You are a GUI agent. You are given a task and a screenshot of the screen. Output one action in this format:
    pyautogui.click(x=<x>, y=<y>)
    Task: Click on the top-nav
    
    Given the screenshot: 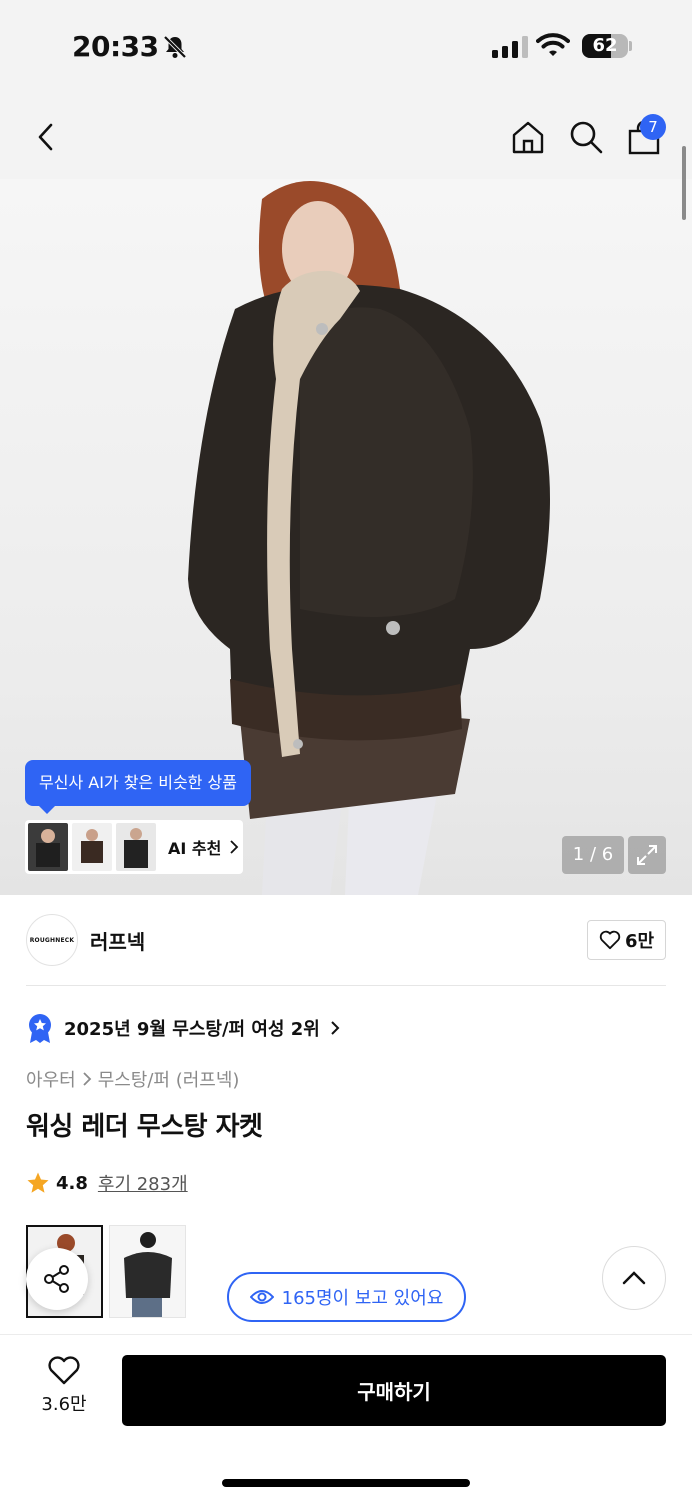 What is the action you would take?
    pyautogui.click(x=346, y=137)
    